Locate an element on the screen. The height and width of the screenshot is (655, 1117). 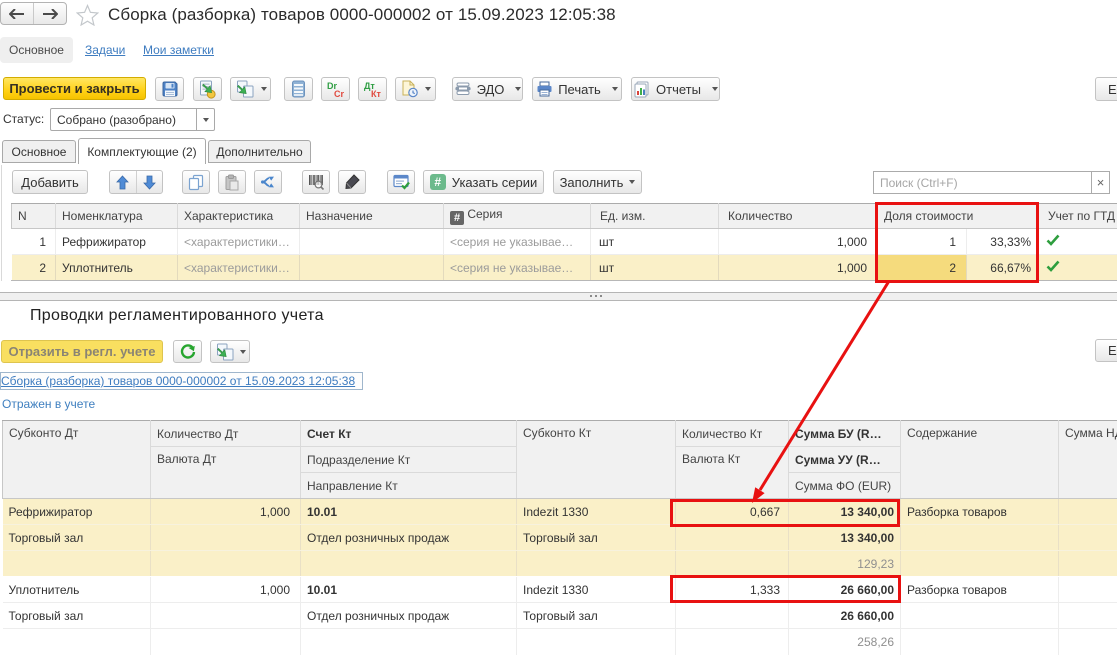
svg-text: Кт is located at coordinates (376, 94).